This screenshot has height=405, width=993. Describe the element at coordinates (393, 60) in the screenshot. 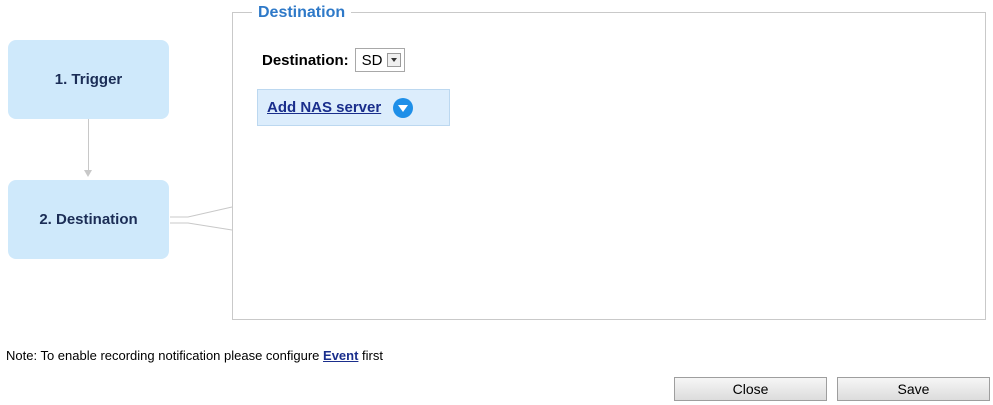

I see `chevron-down-icon` at that location.